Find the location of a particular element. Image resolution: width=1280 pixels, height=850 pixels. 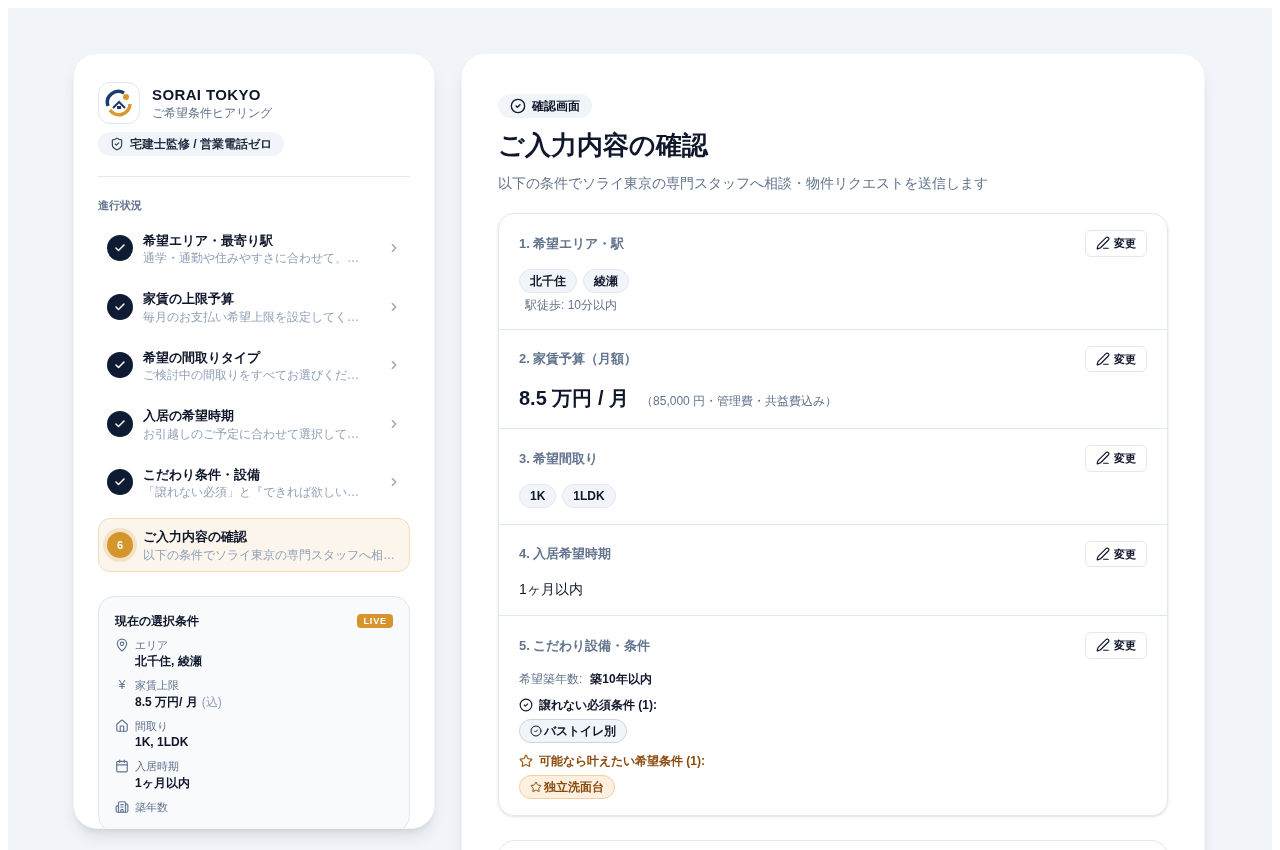

age-label: 希望築年数: is located at coordinates (551, 678).